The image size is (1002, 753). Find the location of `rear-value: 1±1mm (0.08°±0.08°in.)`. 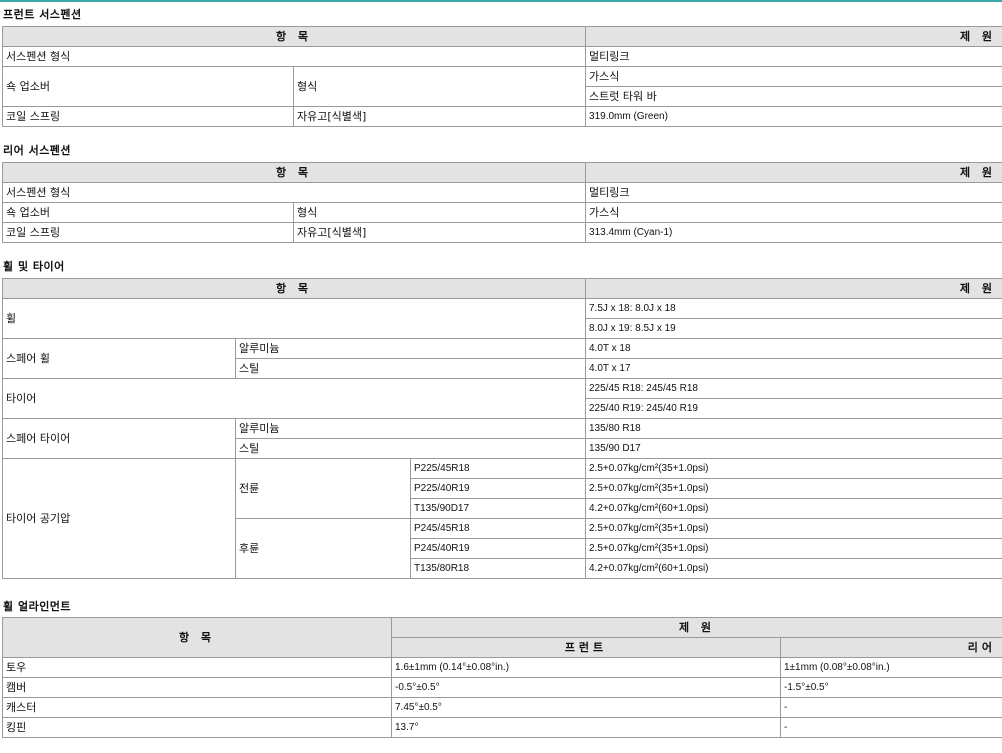

rear-value: 1±1mm (0.08°±0.08°in.) is located at coordinates (890, 667).